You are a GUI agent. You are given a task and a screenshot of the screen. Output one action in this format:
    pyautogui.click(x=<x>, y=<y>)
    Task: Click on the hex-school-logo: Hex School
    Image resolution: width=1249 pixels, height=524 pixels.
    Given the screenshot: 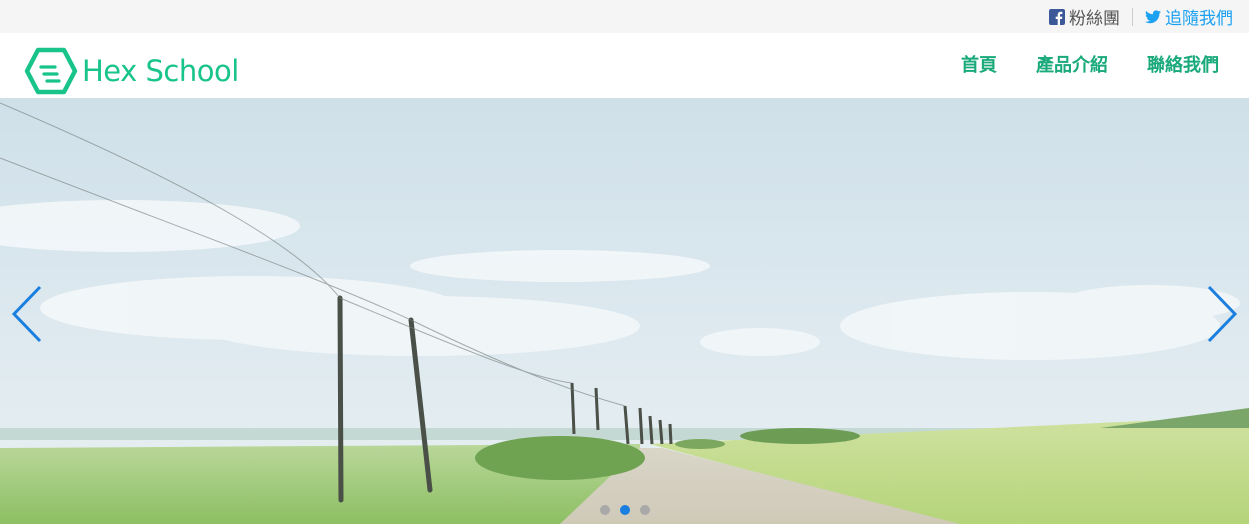 What is the action you would take?
    pyautogui.click(x=131, y=71)
    